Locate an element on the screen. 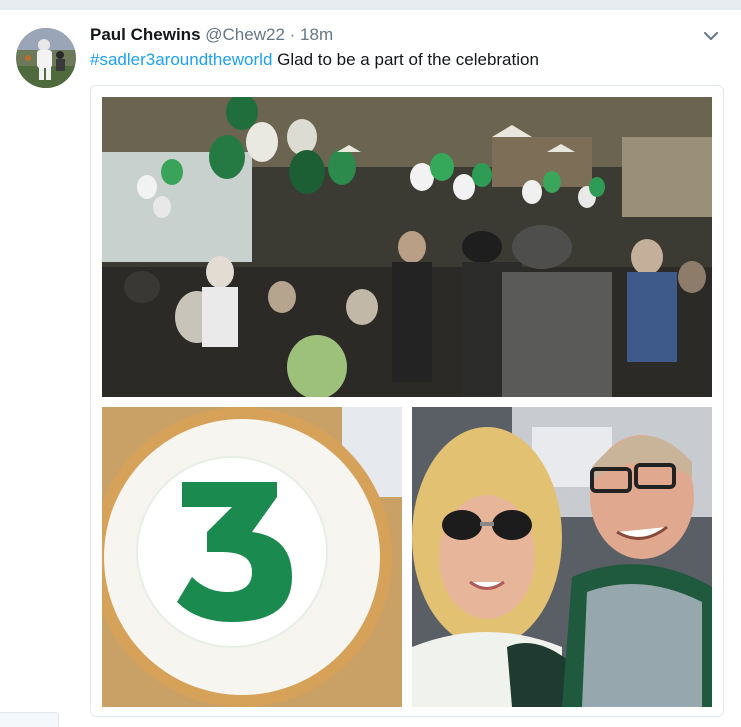 This screenshot has height=727, width=741. hashtag-link: #sadler3aroundtheworld is located at coordinates (181, 59).